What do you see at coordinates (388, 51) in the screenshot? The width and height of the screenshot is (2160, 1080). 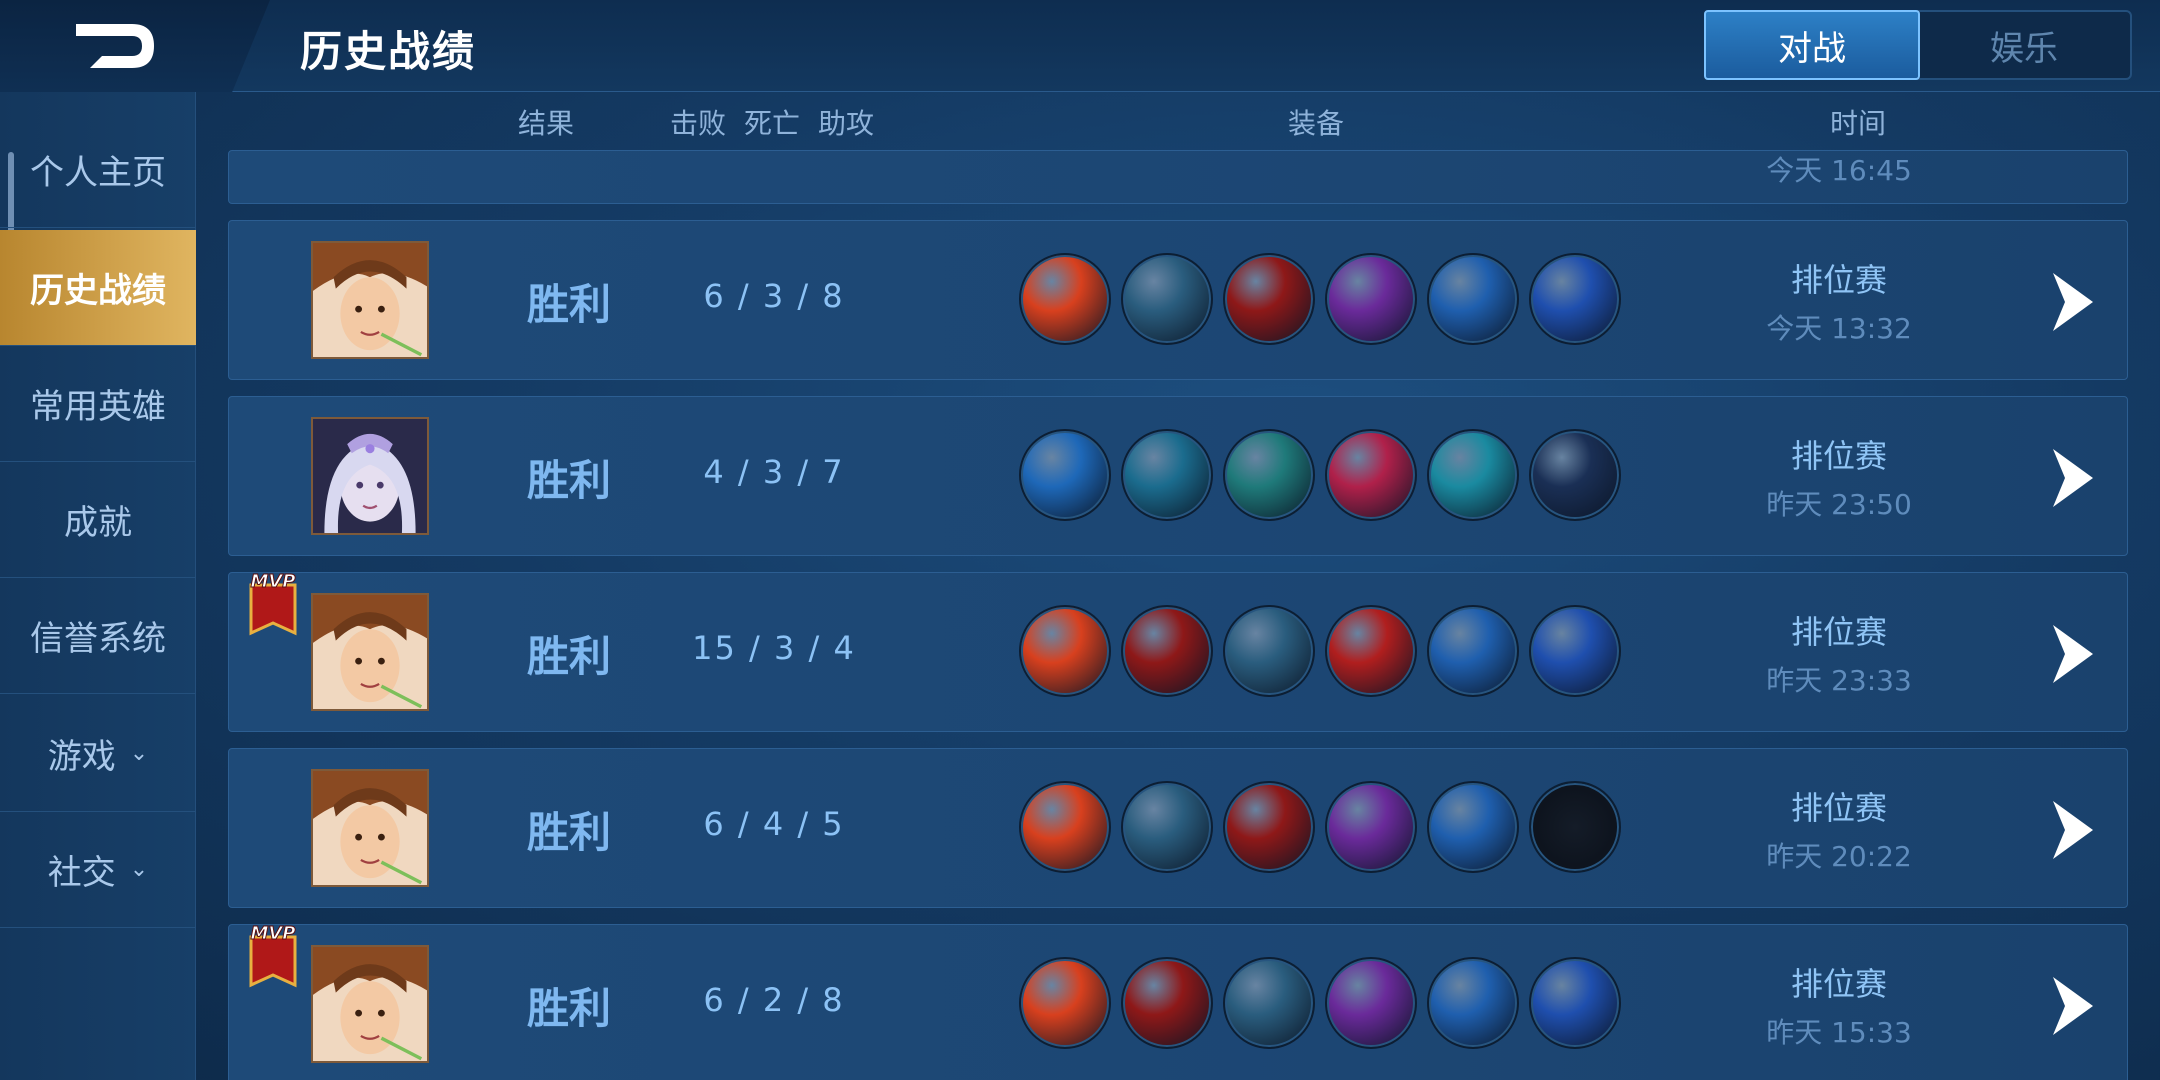 I see `page-title: 历史战绩` at bounding box center [388, 51].